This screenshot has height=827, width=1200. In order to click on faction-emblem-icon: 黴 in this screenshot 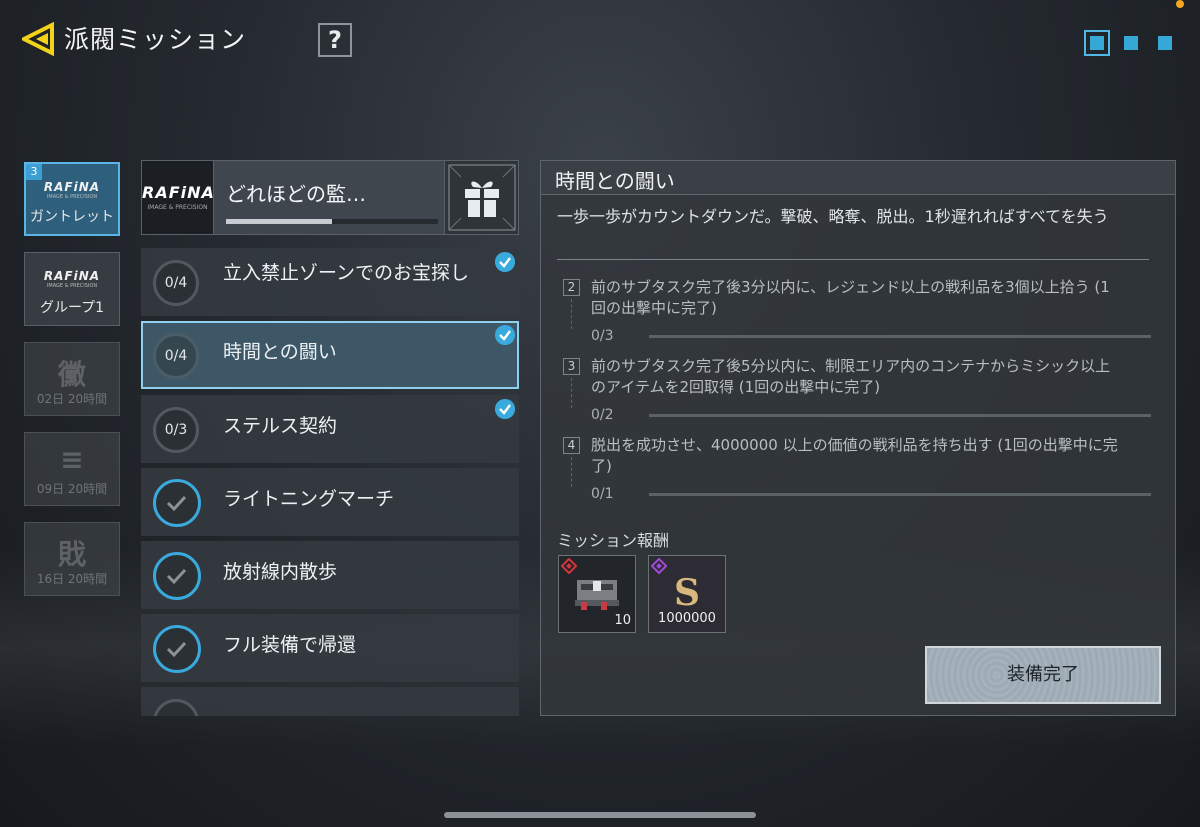, I will do `click(71, 374)`.